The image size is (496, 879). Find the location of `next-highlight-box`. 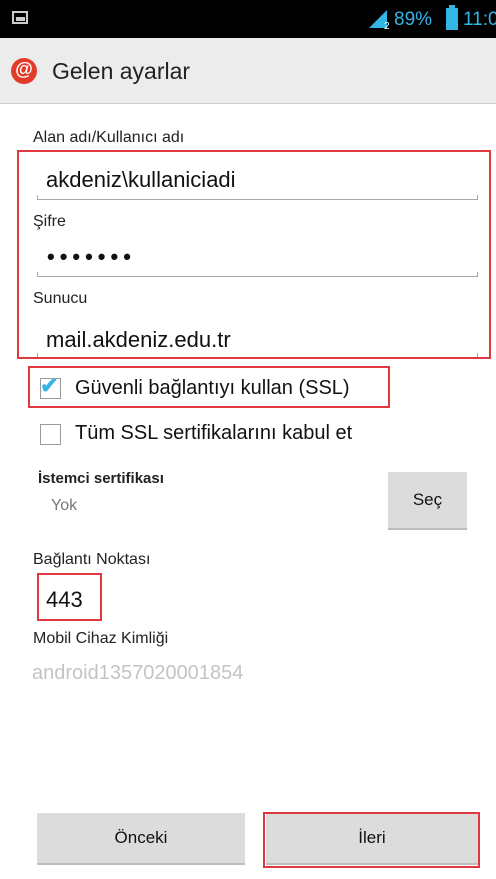

next-highlight-box is located at coordinates (371, 840).